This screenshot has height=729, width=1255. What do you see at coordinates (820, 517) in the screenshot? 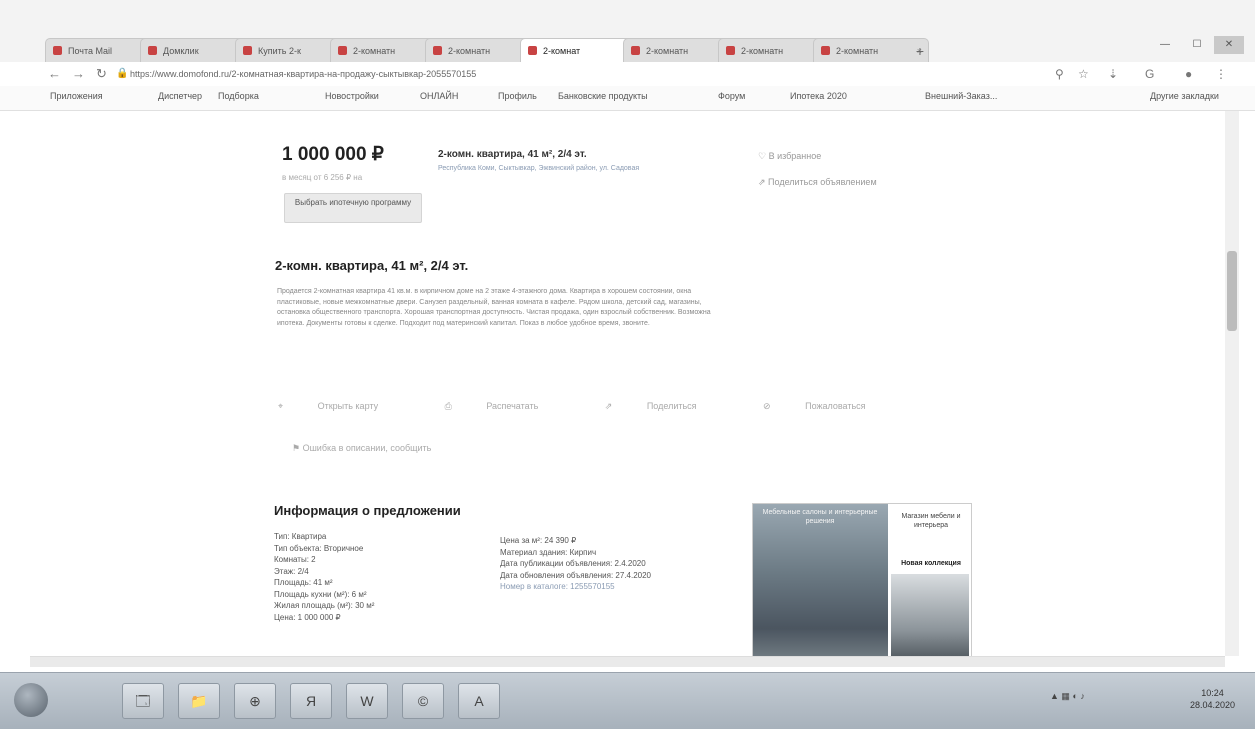
I see `ad-left-text: Мебельные салоны и интерьерные решения` at bounding box center [820, 517].